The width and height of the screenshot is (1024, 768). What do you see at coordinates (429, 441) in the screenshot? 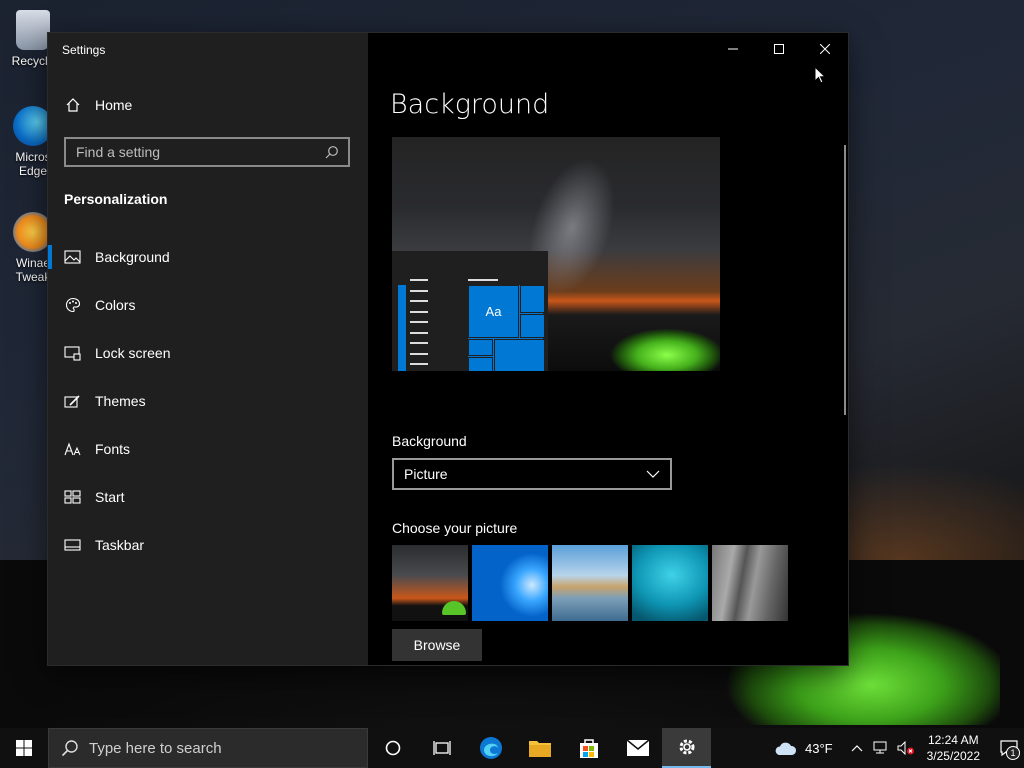
I see `background-label: Background` at bounding box center [429, 441].